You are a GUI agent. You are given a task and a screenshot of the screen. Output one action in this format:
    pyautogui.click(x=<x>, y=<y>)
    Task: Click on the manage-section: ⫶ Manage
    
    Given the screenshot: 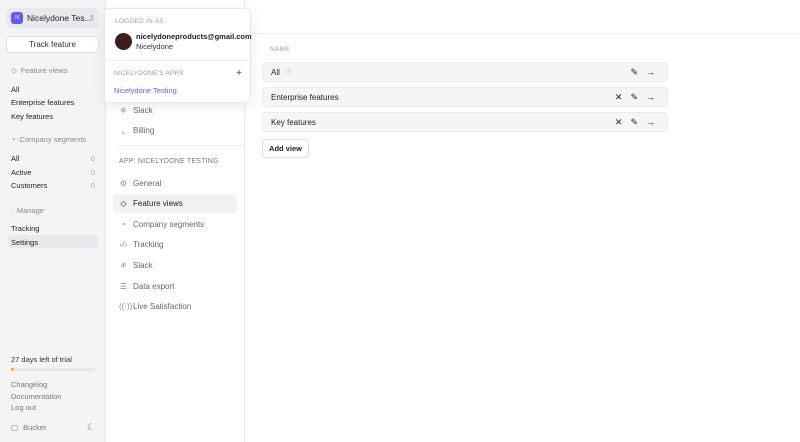 What is the action you would take?
    pyautogui.click(x=27, y=210)
    